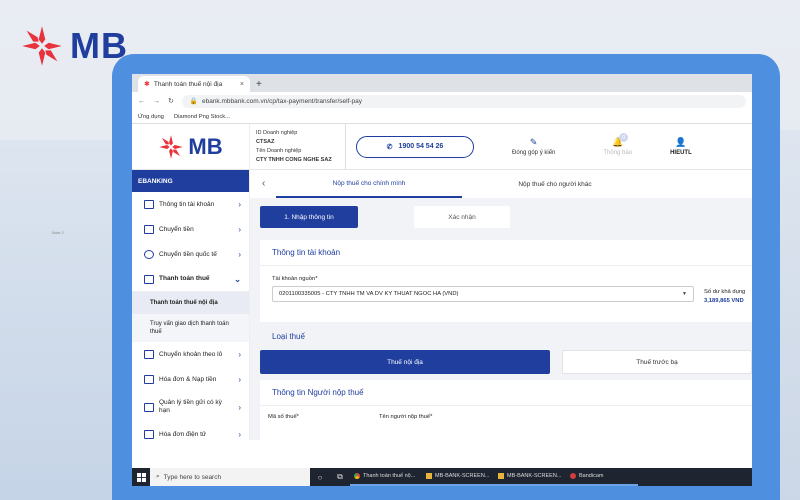 The width and height of the screenshot is (800, 500). What do you see at coordinates (624, 137) in the screenshot?
I see `notification-badge: 0` at bounding box center [624, 137].